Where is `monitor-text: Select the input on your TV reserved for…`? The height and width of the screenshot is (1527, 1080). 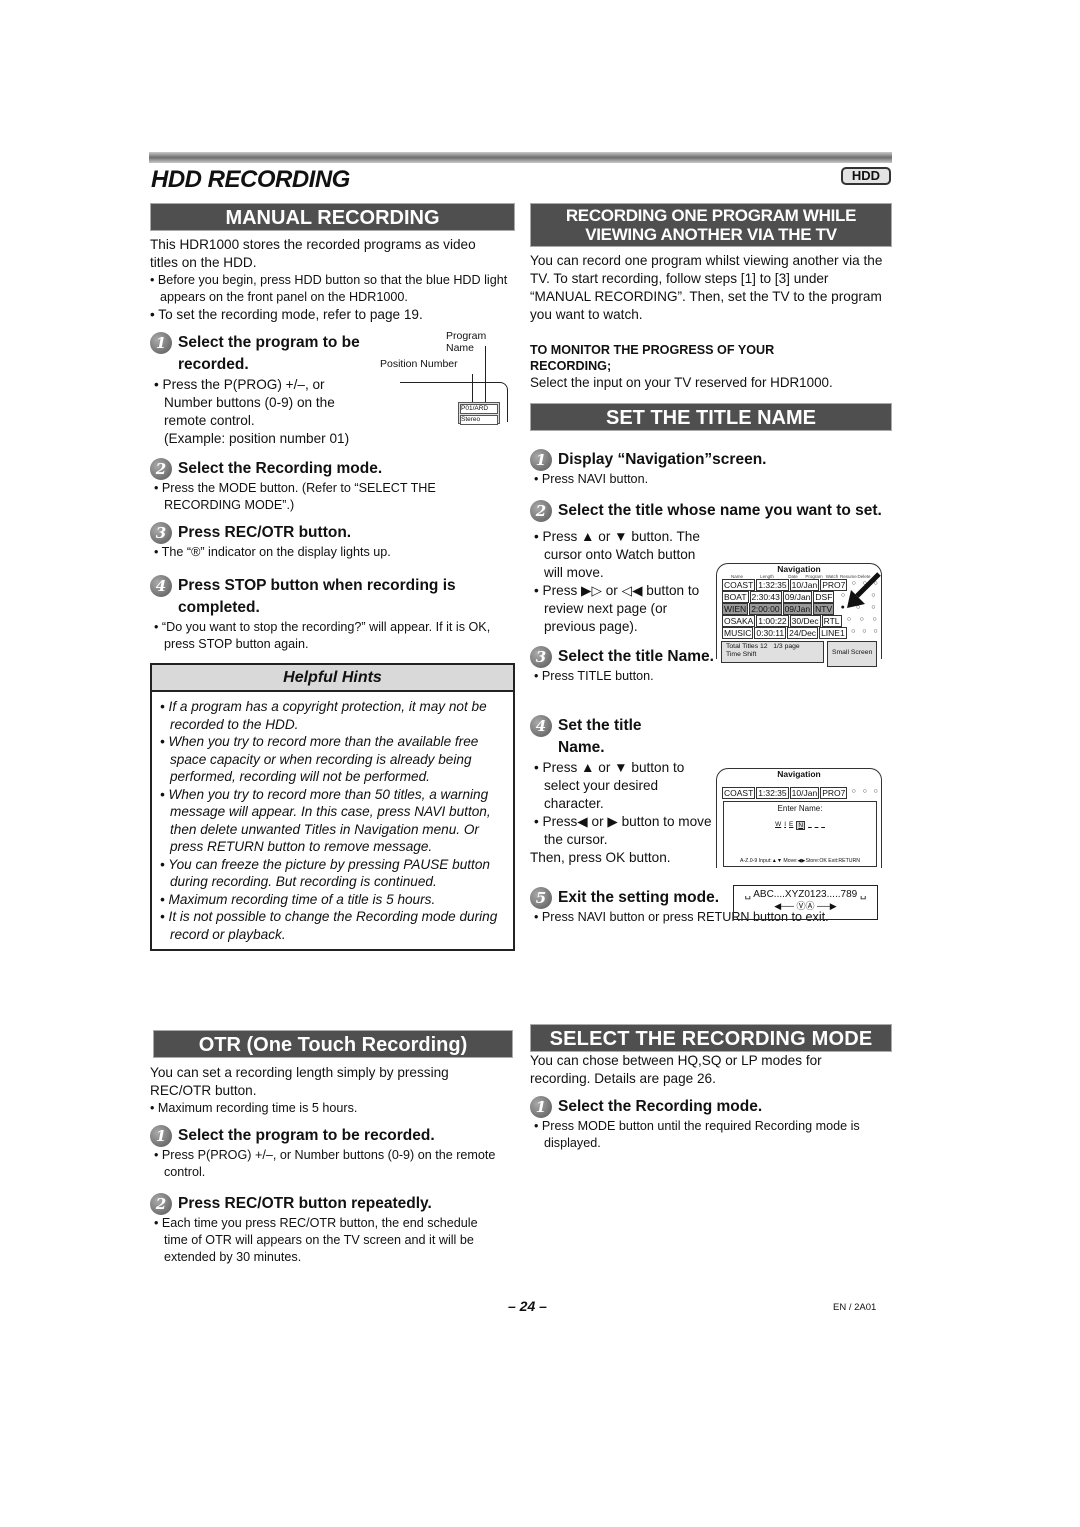
monitor-text: Select the input on your TV reserved for… is located at coordinates (681, 382).